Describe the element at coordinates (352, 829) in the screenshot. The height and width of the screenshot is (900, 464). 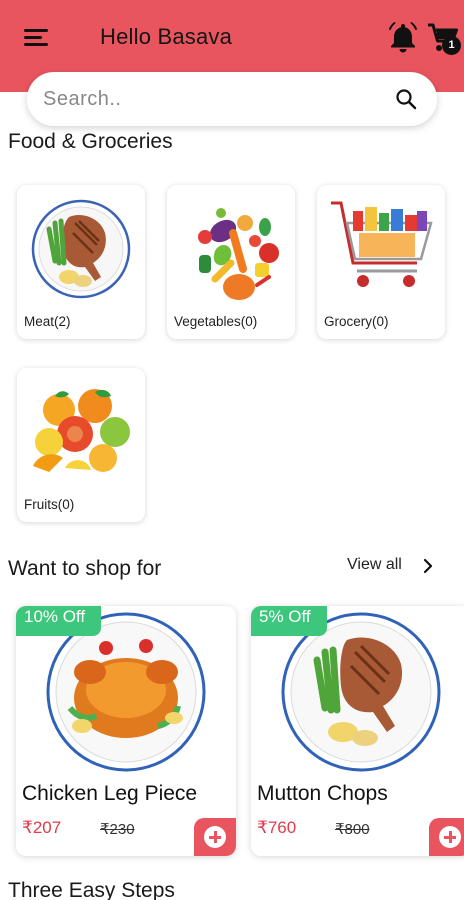
I see `product-mrp: ₹800` at that location.